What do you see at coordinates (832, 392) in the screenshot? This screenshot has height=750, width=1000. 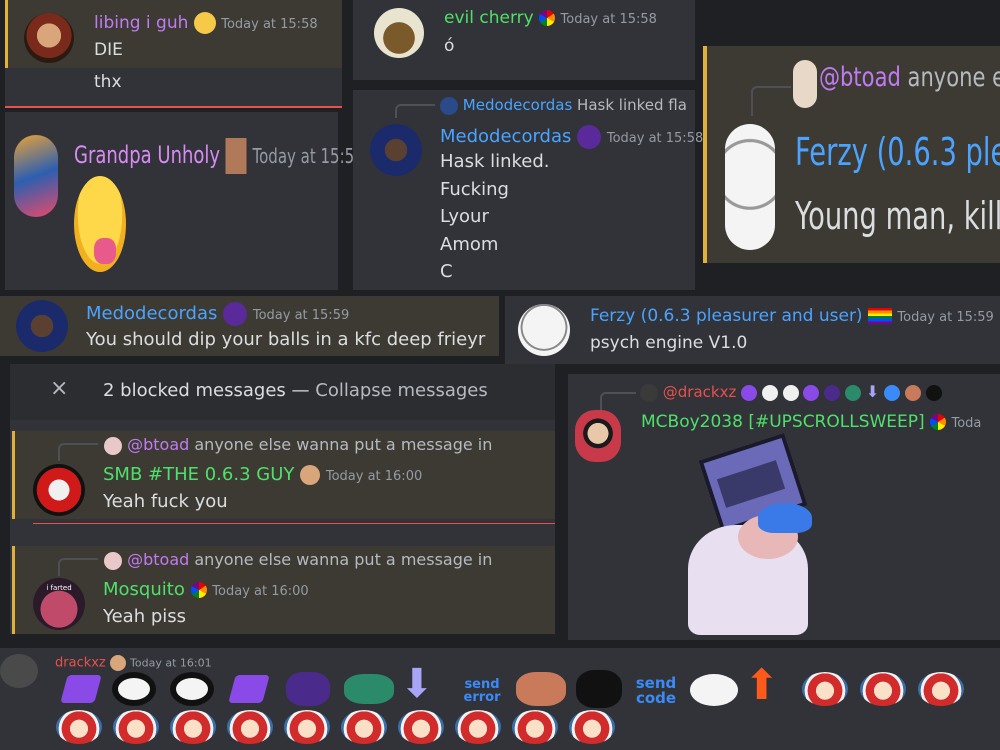 I see `purple-char-icon` at bounding box center [832, 392].